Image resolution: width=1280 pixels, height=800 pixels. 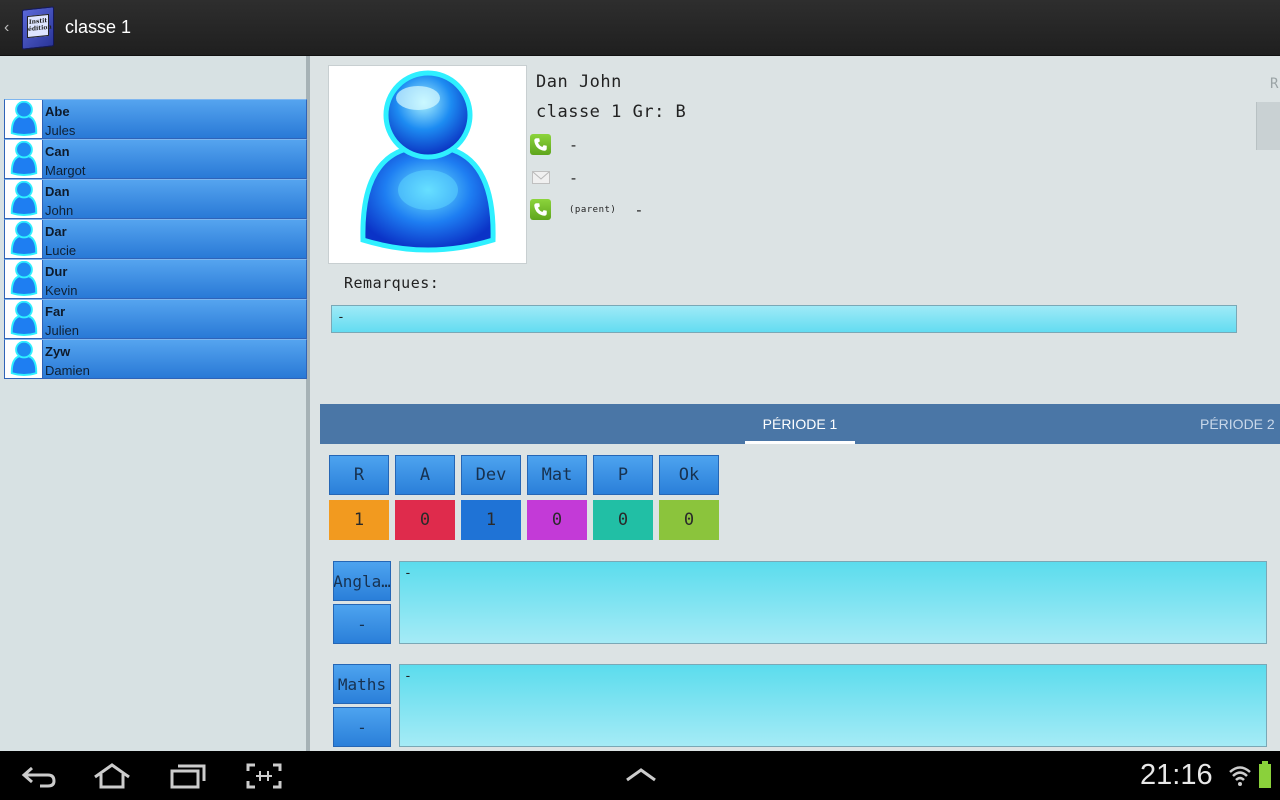 I want to click on counter-button: Ok, so click(x=689, y=475).